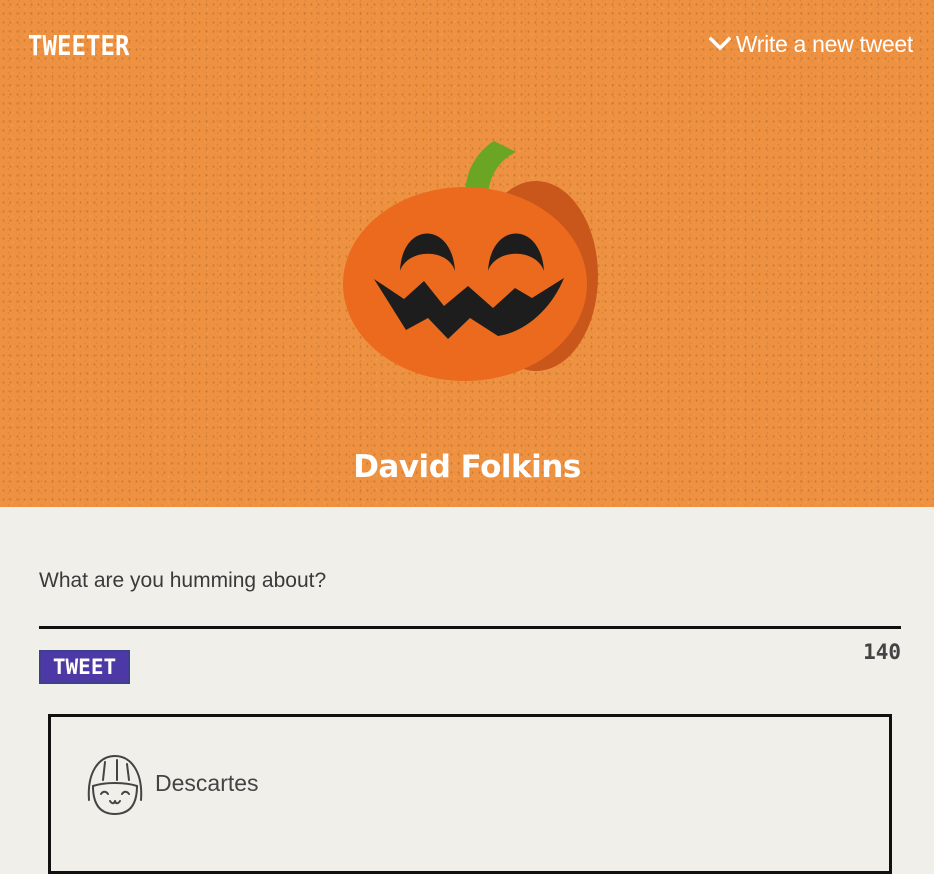  What do you see at coordinates (719, 43) in the screenshot?
I see `chevron-down-icon` at bounding box center [719, 43].